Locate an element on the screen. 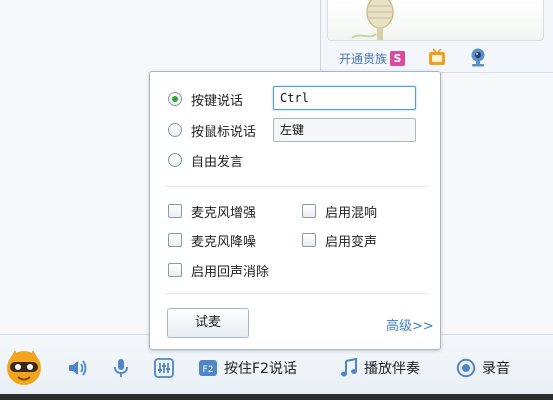  vip-badge-icon: S is located at coordinates (398, 58).